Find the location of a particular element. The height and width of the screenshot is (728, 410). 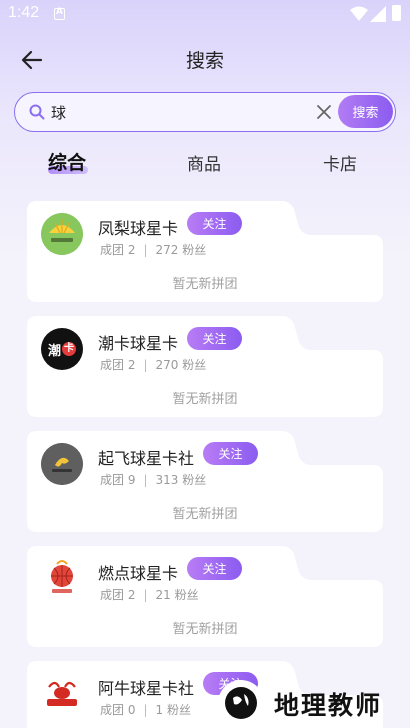

shop-name: 起飞球星卡社 is located at coordinates (146, 457).